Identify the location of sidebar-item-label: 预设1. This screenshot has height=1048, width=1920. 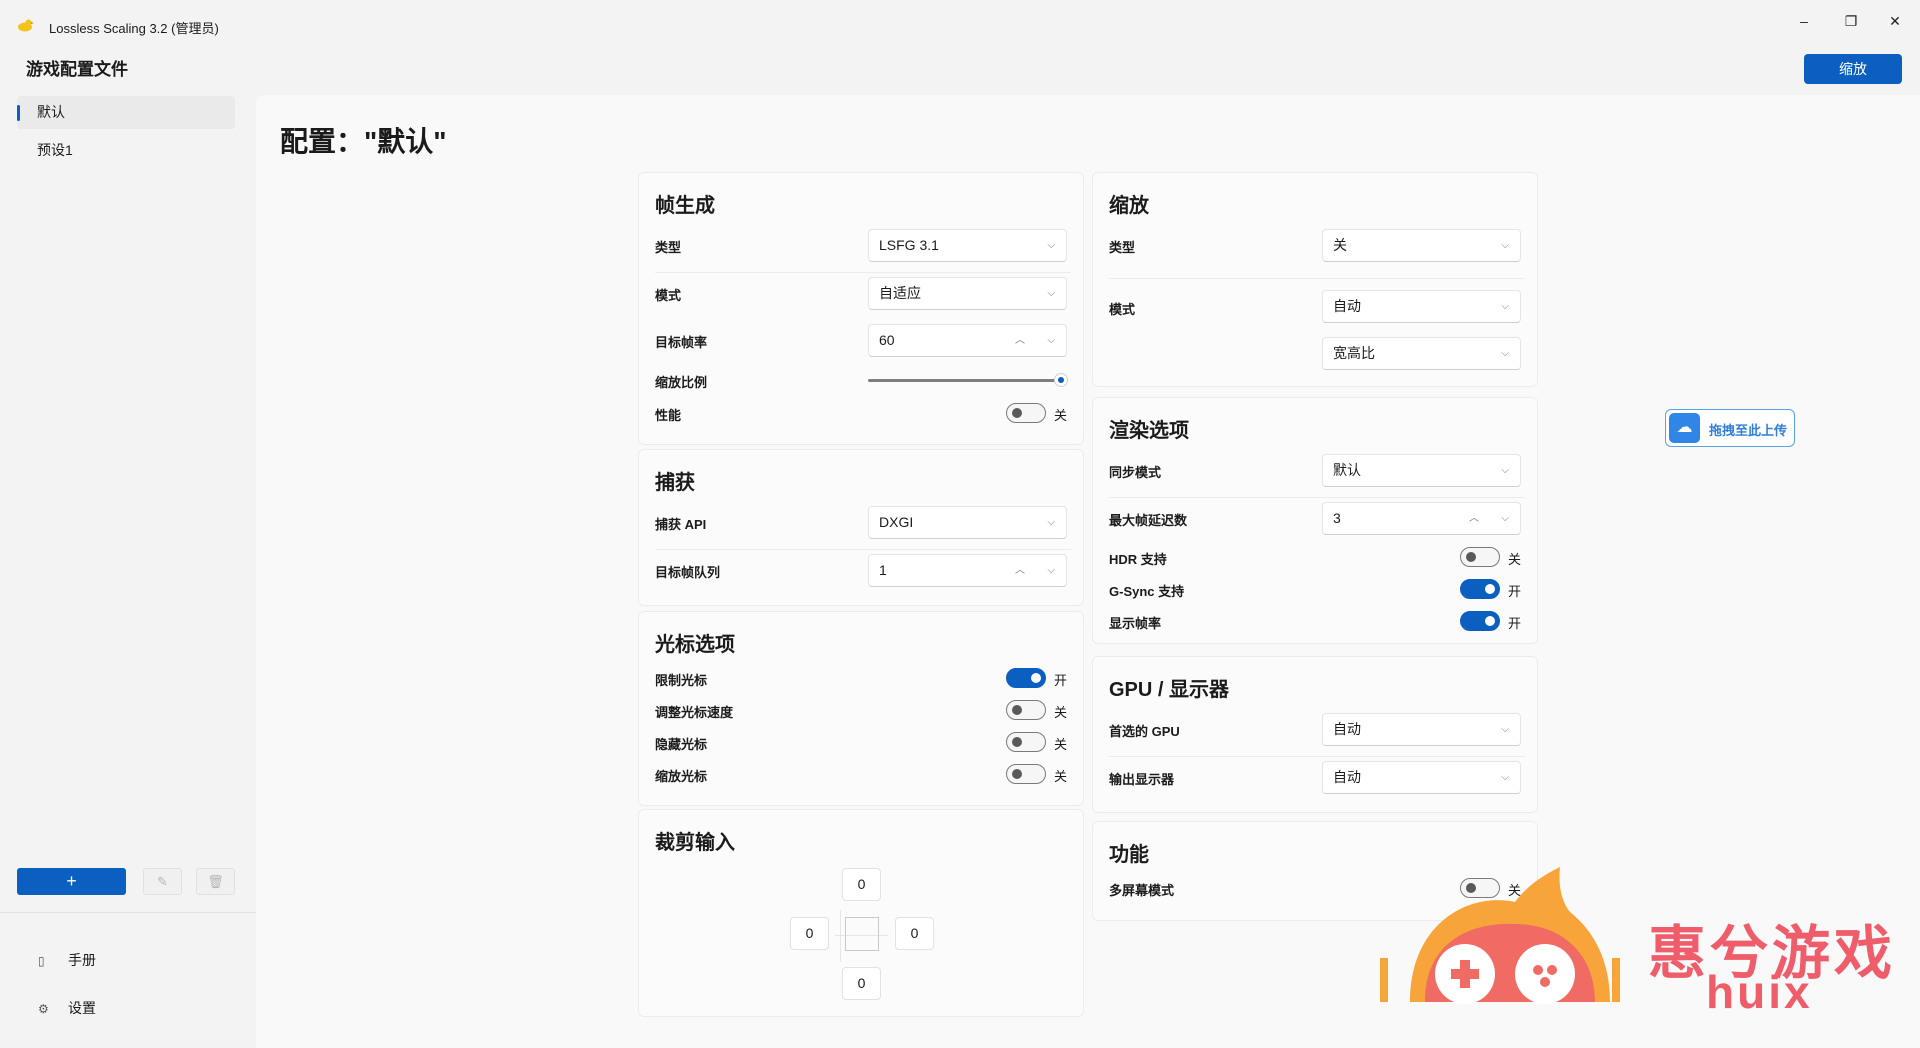
(55, 150).